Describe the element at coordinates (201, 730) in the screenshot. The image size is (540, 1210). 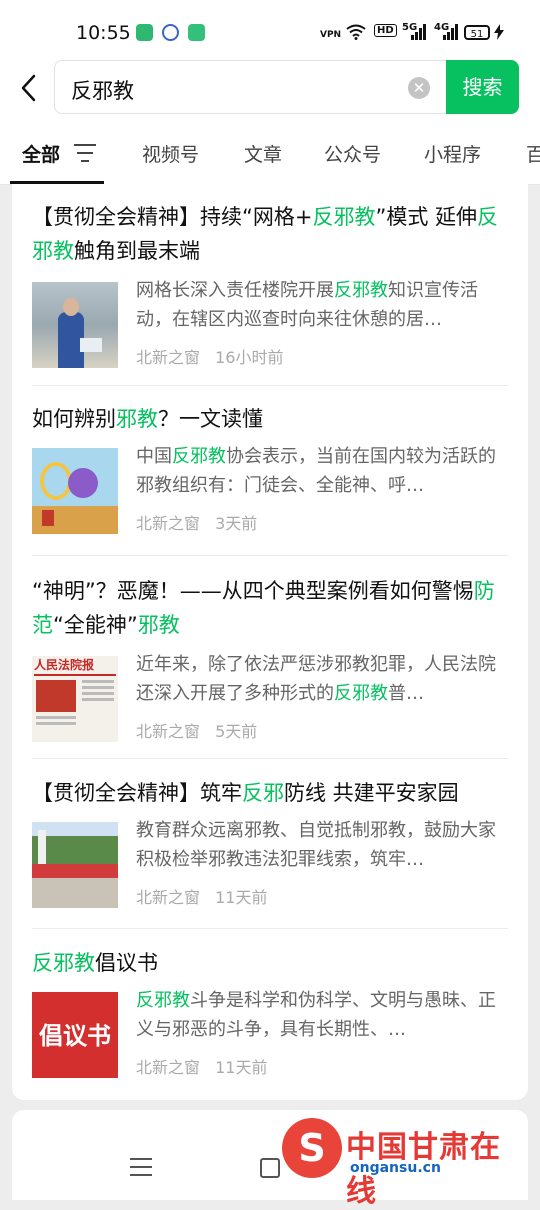
I see `article-meta: 北新之窗 5天前` at that location.